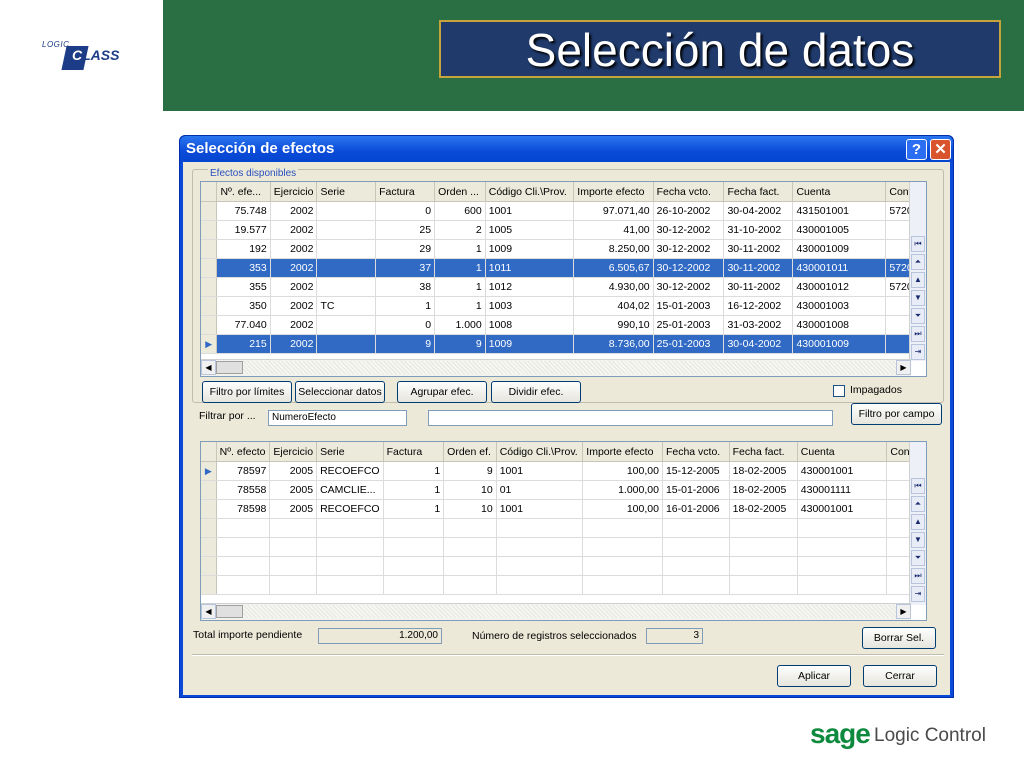 This screenshot has width=1024, height=768. Describe the element at coordinates (900, 676) in the screenshot. I see `cerrar-button: Cerrar` at that location.